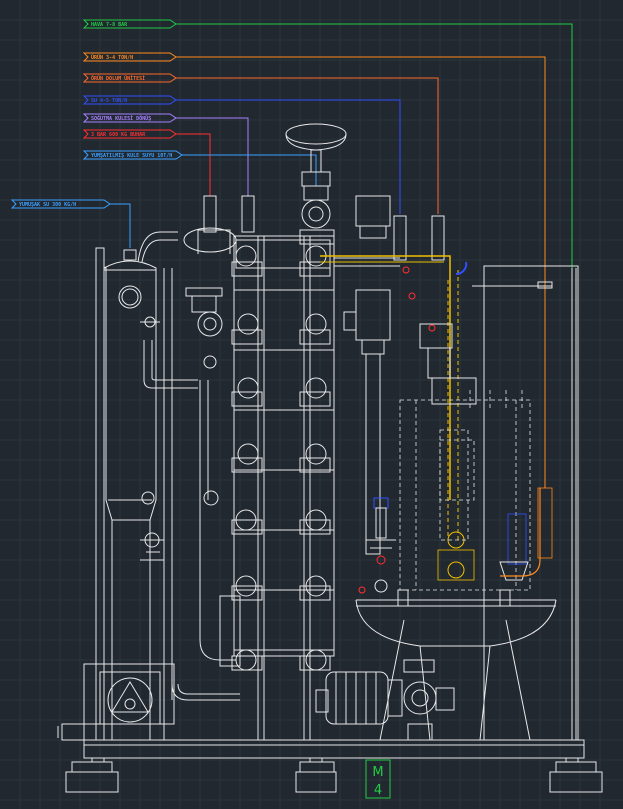 The height and width of the screenshot is (809, 623). I want to click on callout-buhar-text: 3 BAR 600 KG BUHAR, so click(118, 135).